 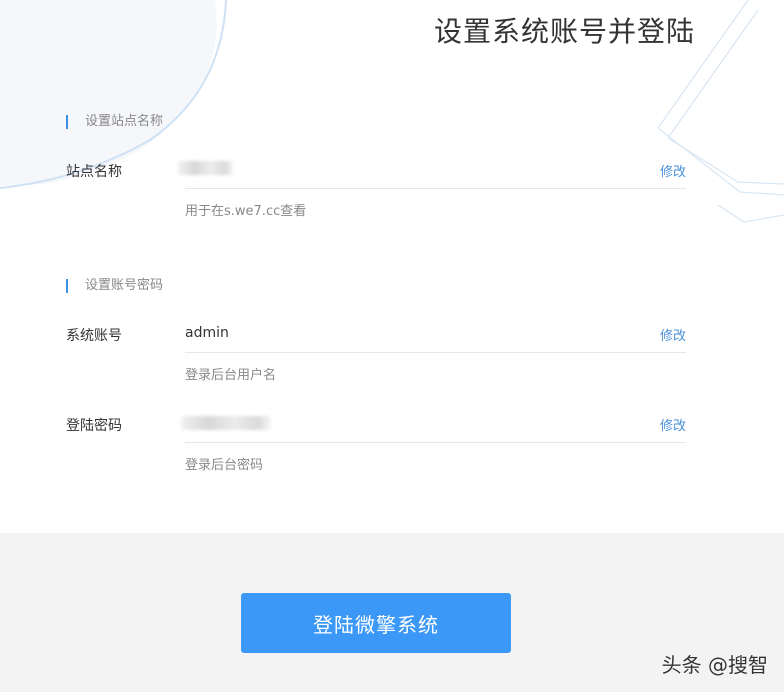 What do you see at coordinates (207, 333) in the screenshot?
I see `account-field: admin` at bounding box center [207, 333].